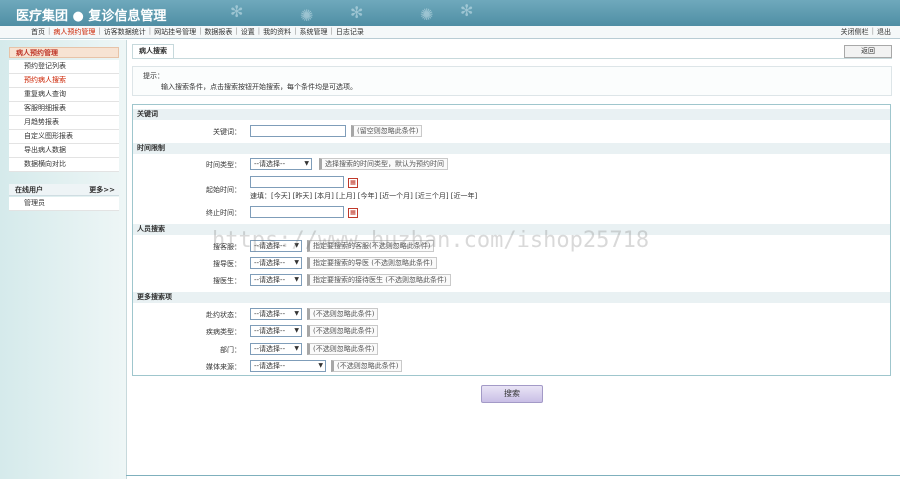 Image resolution: width=900 pixels, height=479 pixels. Describe the element at coordinates (153, 76) in the screenshot. I see `tip-title: 提示：` at that location.